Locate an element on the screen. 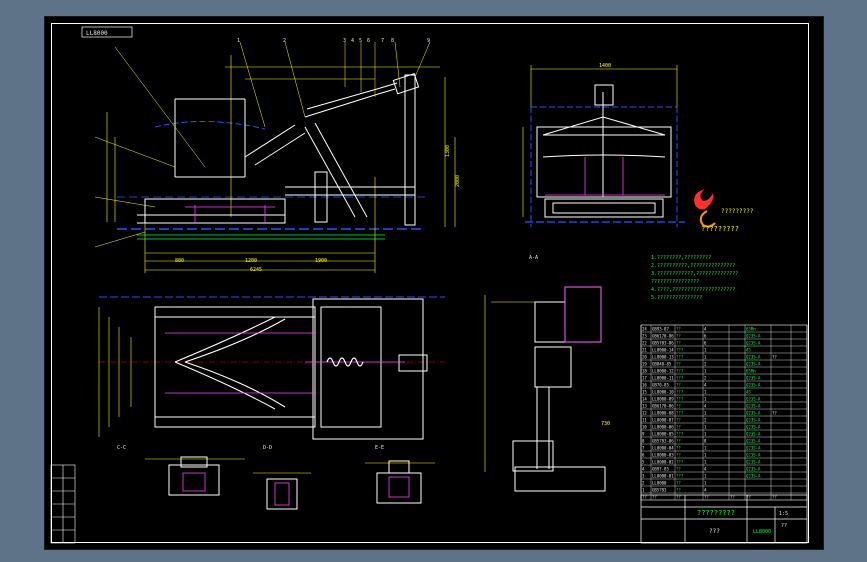 The height and width of the screenshot is (562, 867). parts-table-cell: GB5783 is located at coordinates (659, 490).